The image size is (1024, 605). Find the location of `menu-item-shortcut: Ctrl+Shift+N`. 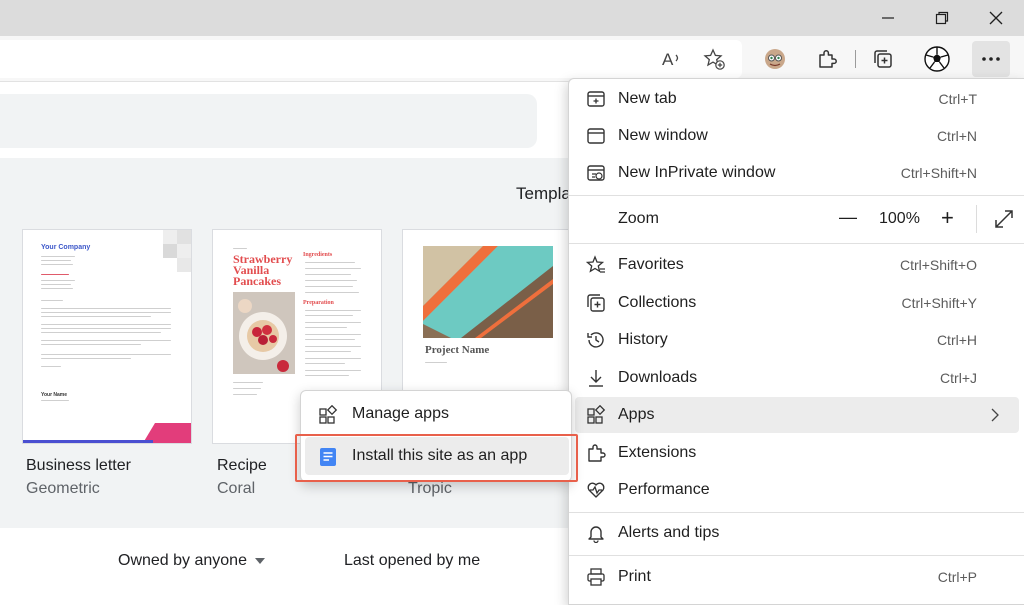

menu-item-shortcut: Ctrl+Shift+N is located at coordinates (938, 173).